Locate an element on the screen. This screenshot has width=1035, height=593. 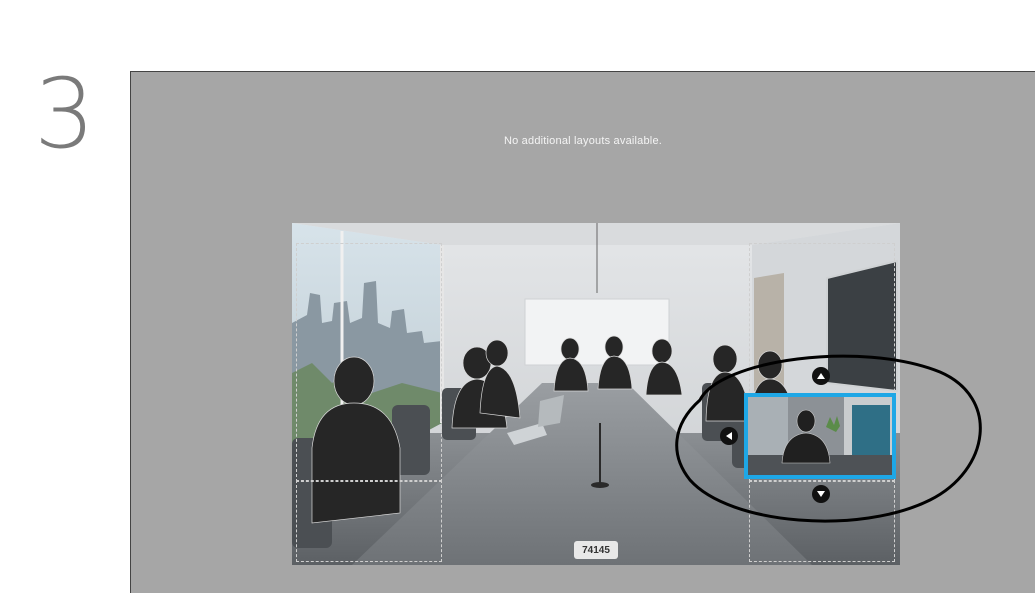
move-up-button is located at coordinates (821, 376).